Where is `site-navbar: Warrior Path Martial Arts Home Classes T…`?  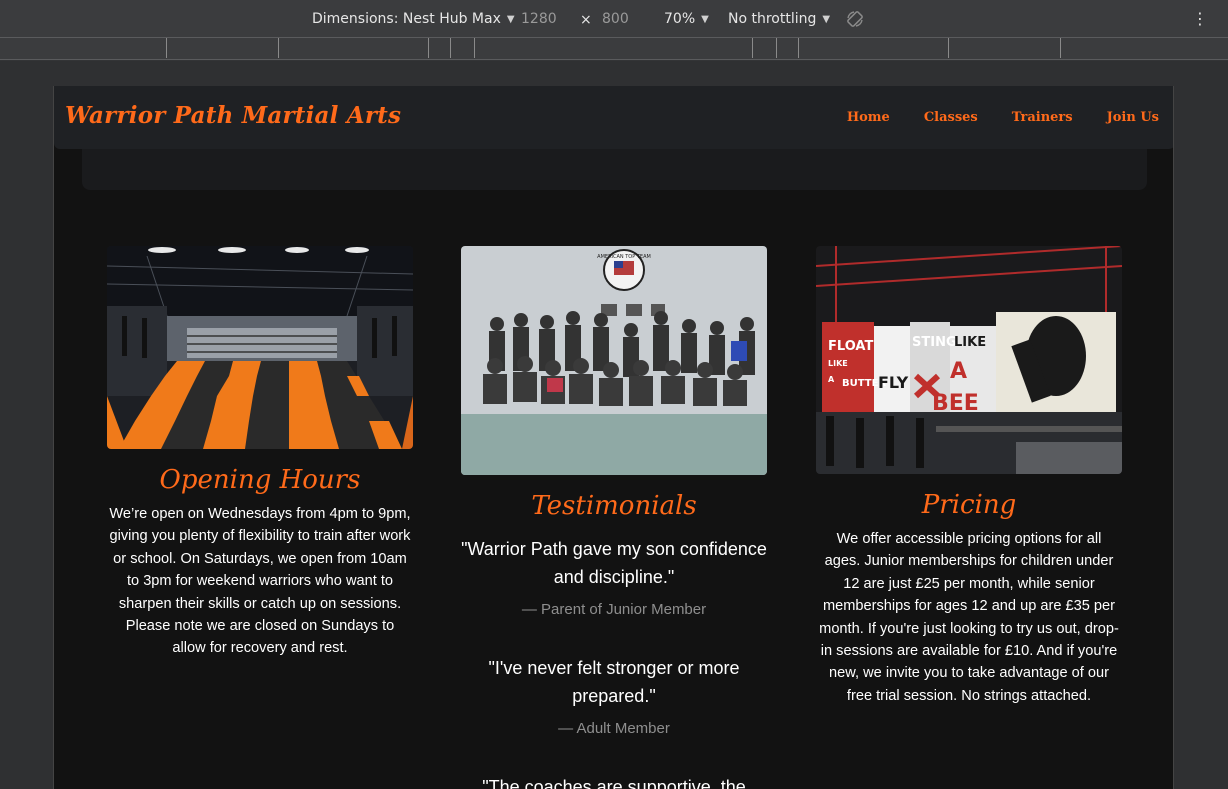 site-navbar: Warrior Path Martial Arts Home Classes T… is located at coordinates (613, 117).